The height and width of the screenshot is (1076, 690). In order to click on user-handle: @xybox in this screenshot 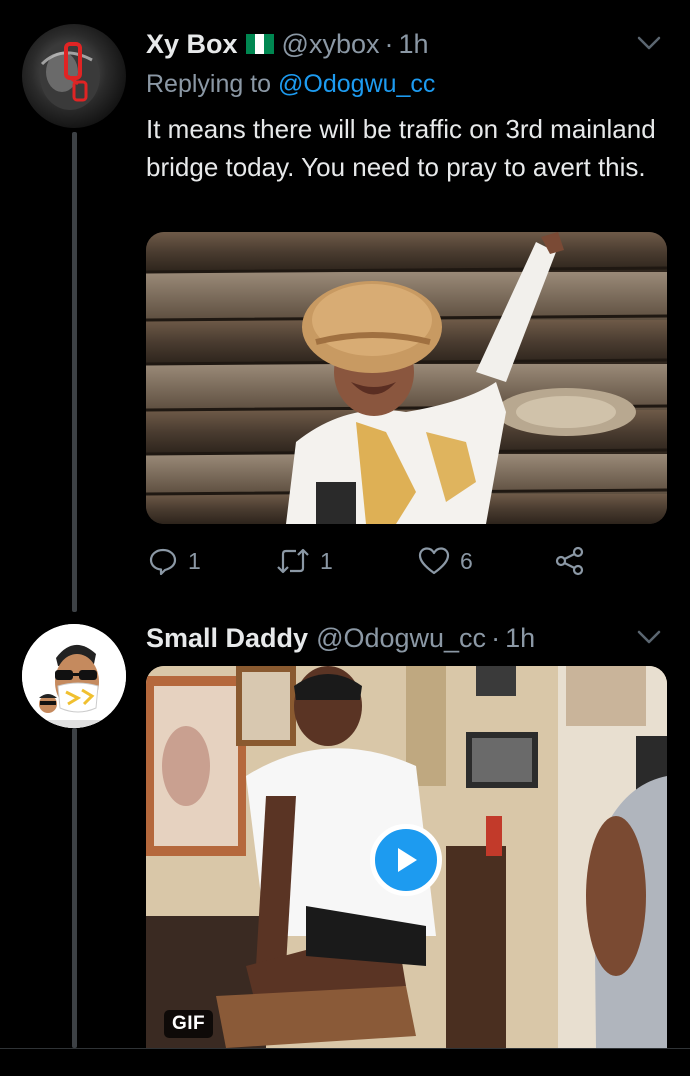, I will do `click(331, 44)`.